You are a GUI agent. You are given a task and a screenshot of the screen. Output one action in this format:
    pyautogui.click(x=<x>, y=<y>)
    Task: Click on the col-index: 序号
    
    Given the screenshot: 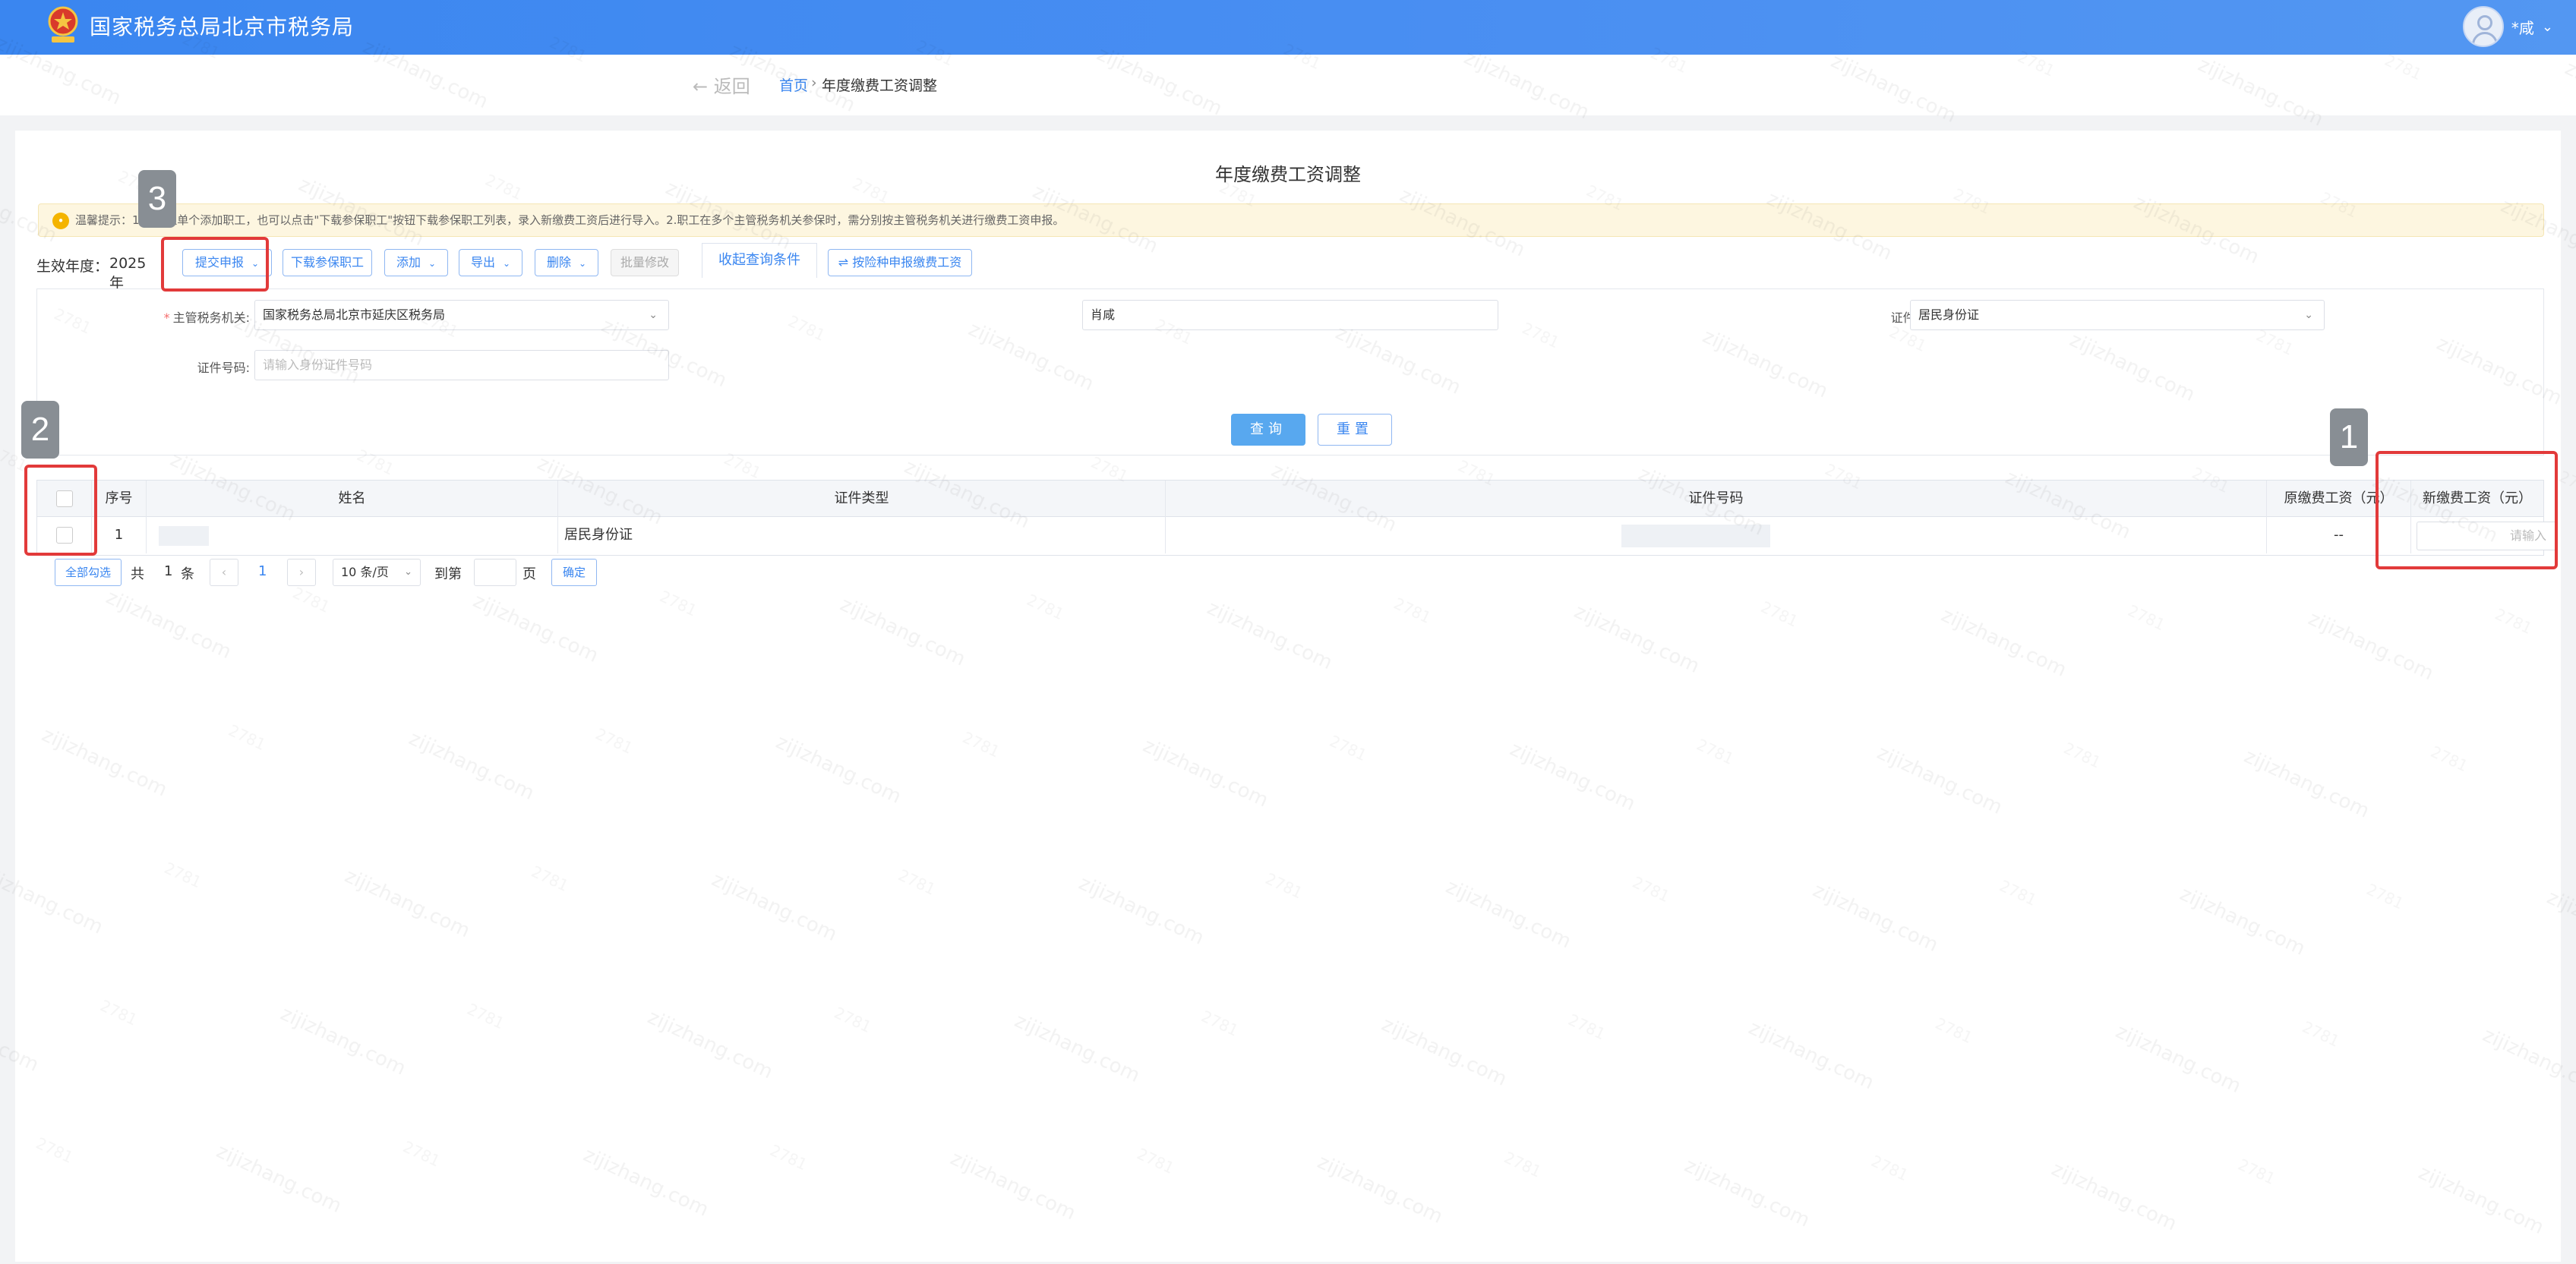 What is the action you would take?
    pyautogui.click(x=119, y=499)
    